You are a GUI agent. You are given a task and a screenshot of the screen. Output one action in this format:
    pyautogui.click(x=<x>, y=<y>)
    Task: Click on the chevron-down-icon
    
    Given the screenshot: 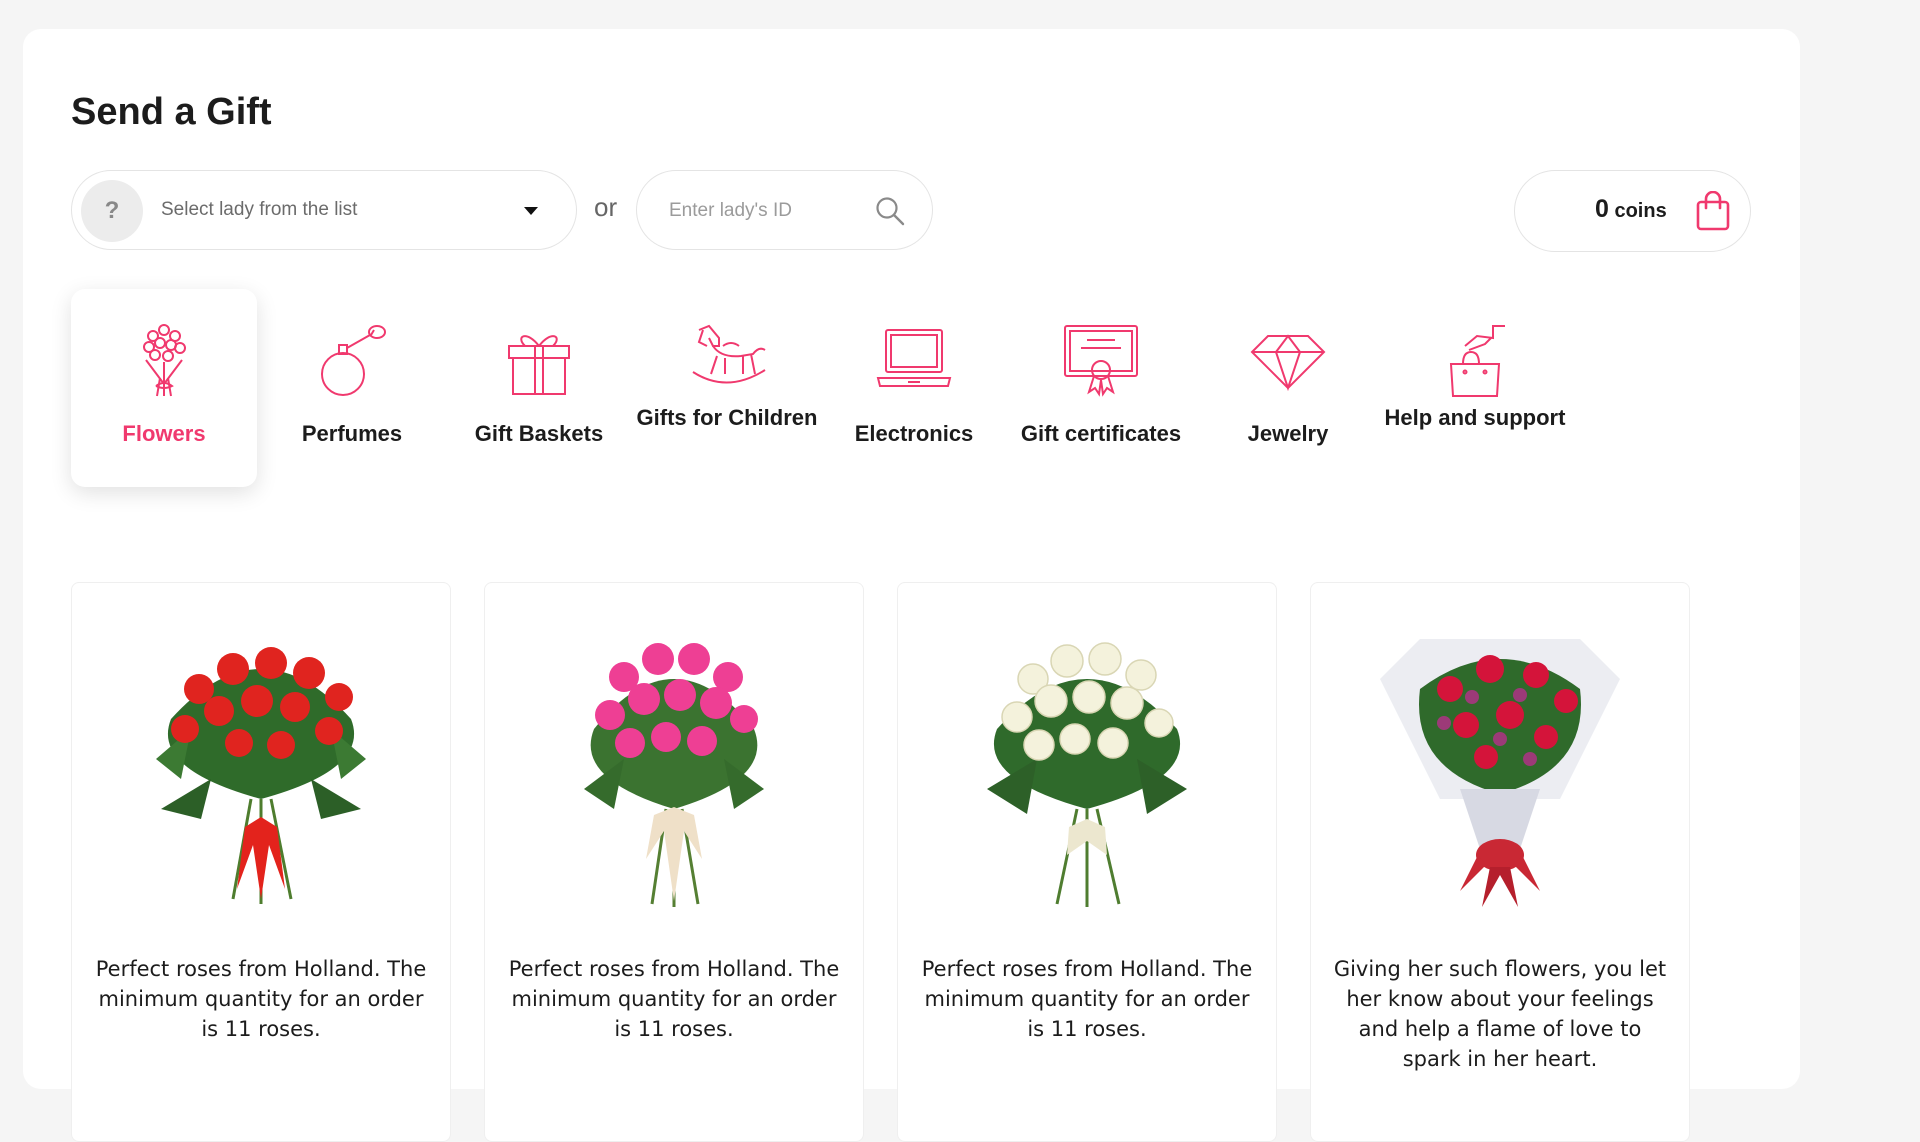 What is the action you would take?
    pyautogui.click(x=531, y=211)
    